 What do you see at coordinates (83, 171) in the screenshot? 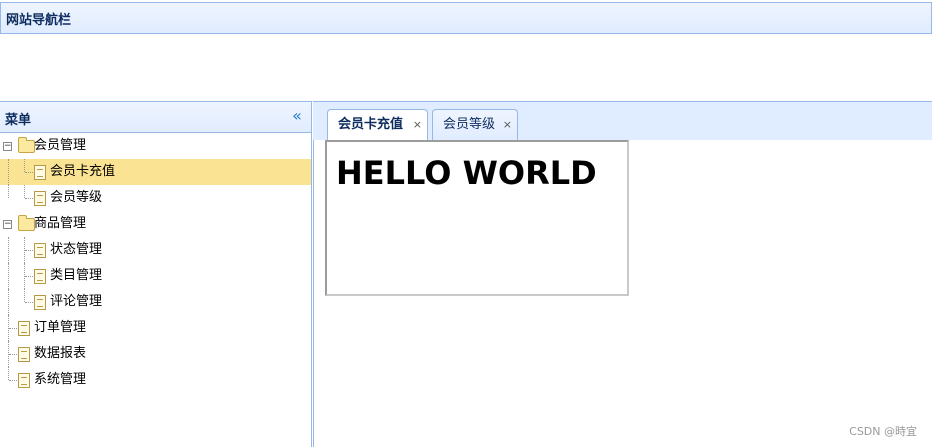
I see `tree-node-label: 会员卡充值` at bounding box center [83, 171].